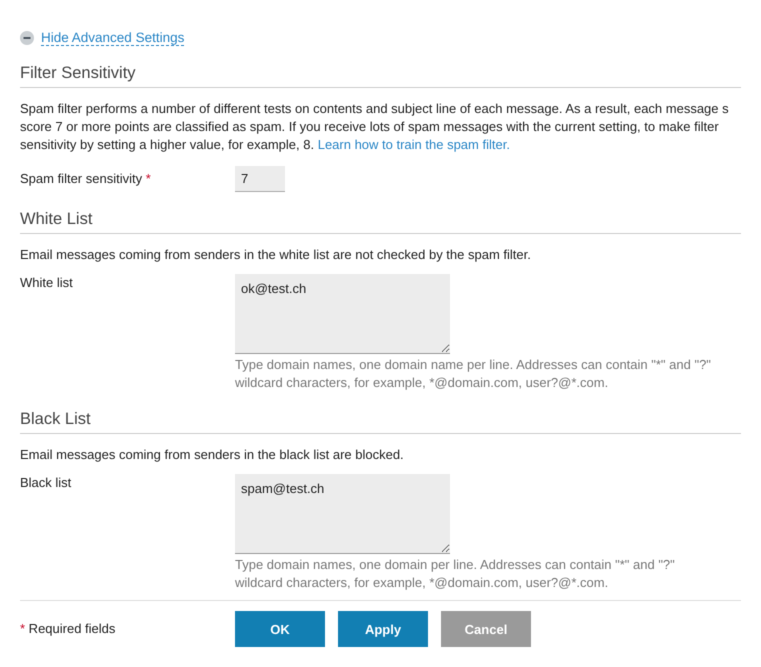  Describe the element at coordinates (486, 629) in the screenshot. I see `cancel-button: Cancel` at that location.